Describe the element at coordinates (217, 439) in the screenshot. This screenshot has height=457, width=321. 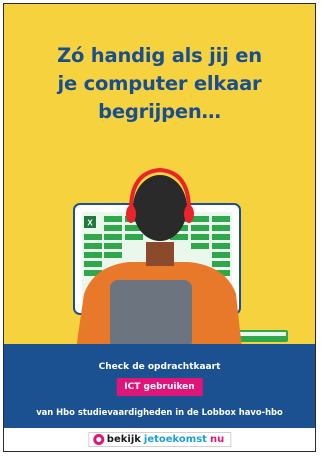
I see `brand-part3: nu` at that location.